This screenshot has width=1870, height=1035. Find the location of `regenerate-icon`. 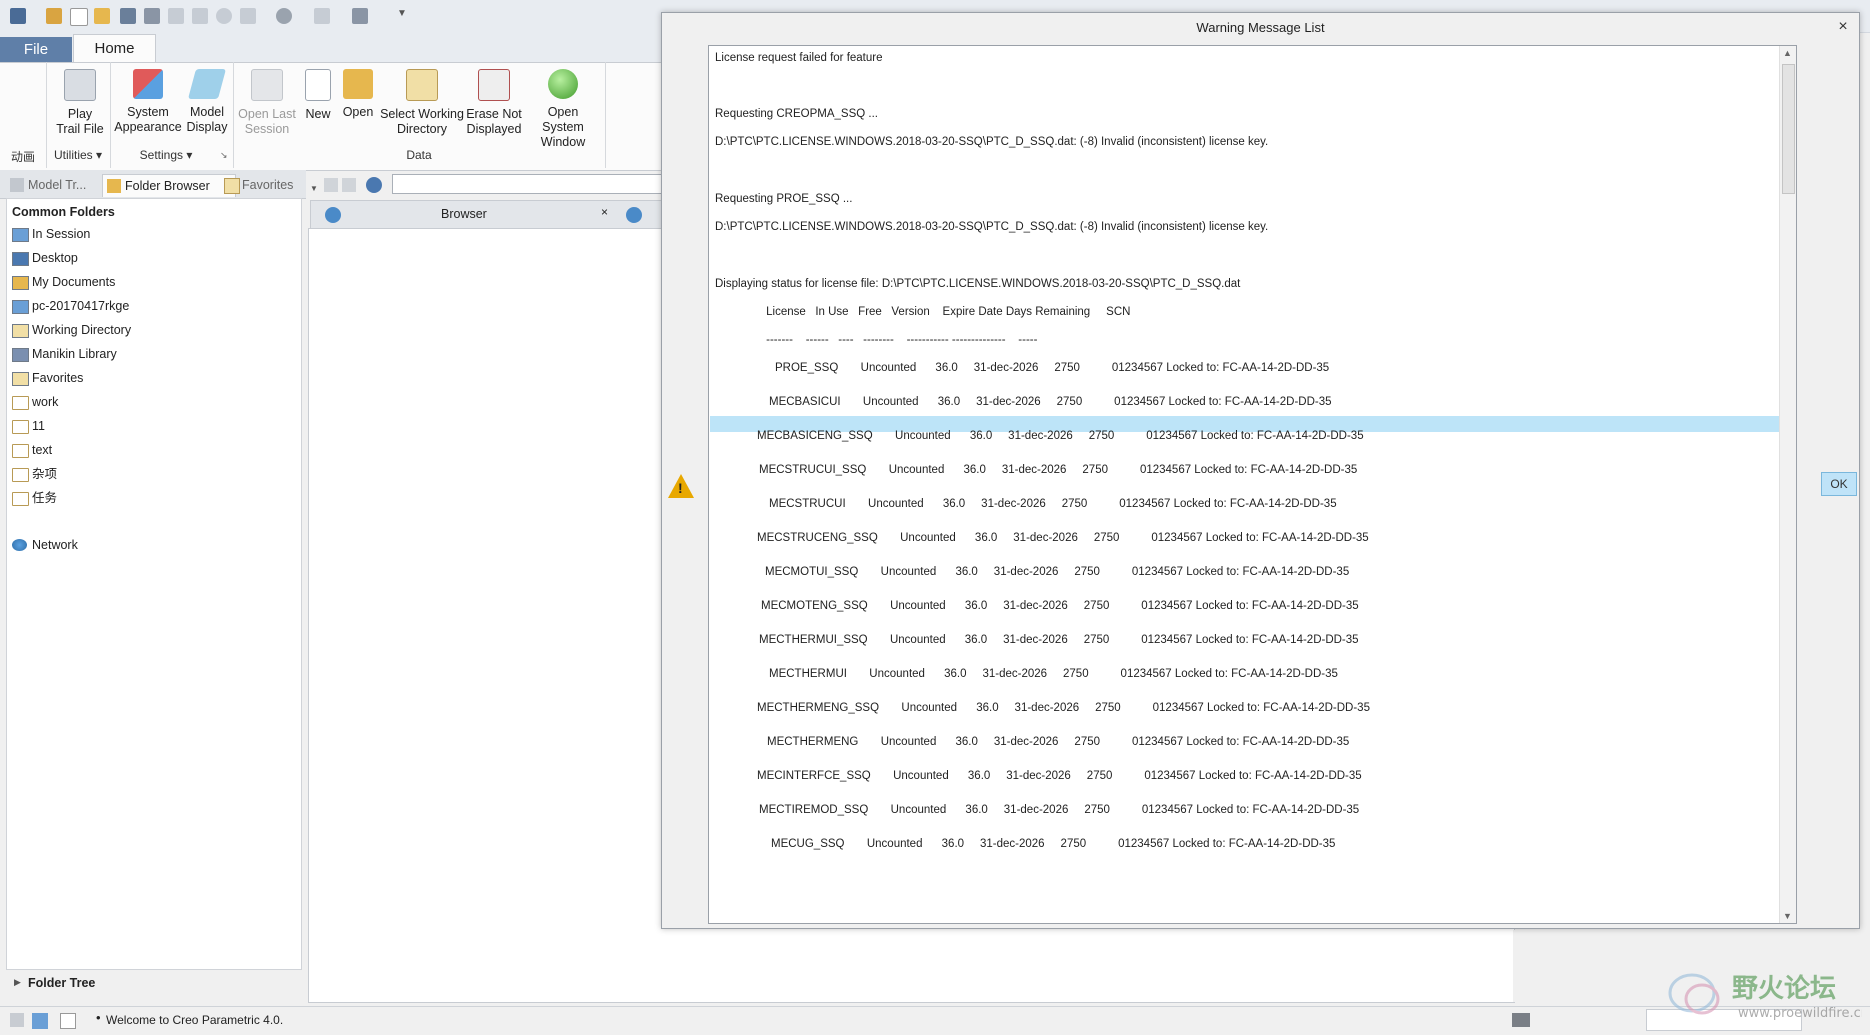

regenerate-icon is located at coordinates (224, 16).